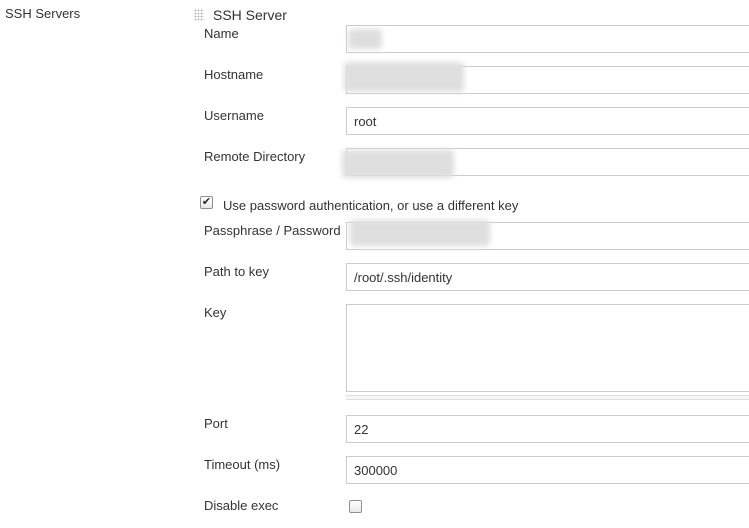  I want to click on username-label: Username, so click(234, 115).